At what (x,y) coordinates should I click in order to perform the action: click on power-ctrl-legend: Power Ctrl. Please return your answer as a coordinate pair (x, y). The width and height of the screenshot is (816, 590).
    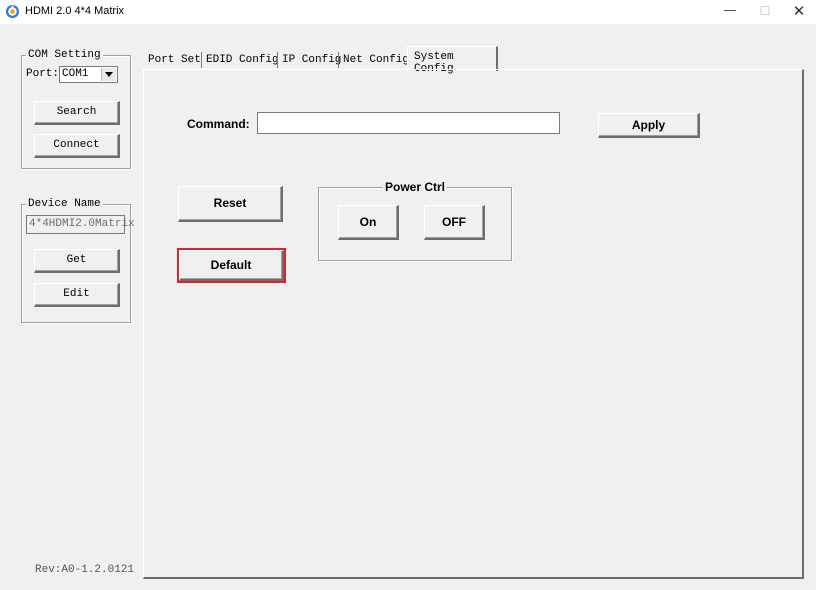
    Looking at the image, I should click on (415, 187).